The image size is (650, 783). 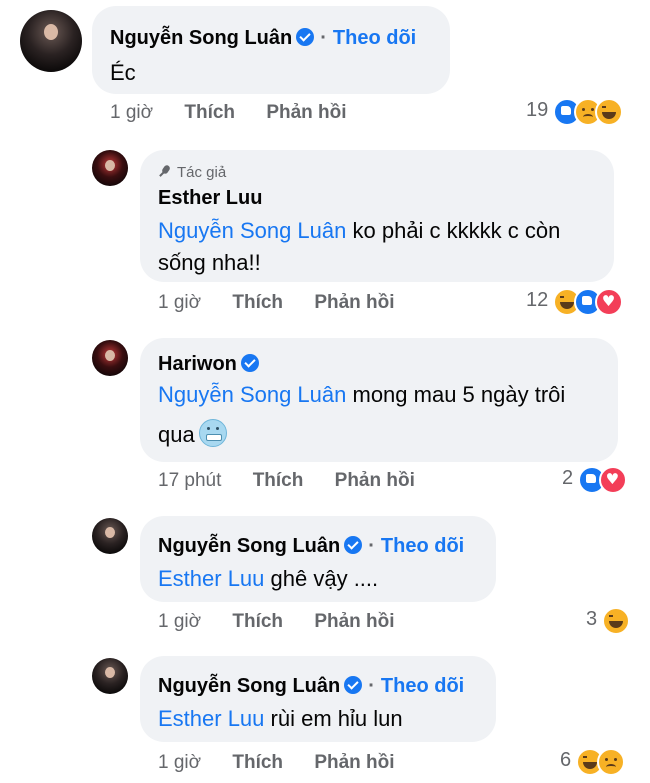 What do you see at coordinates (537, 300) in the screenshot?
I see `reaction-count: 12` at bounding box center [537, 300].